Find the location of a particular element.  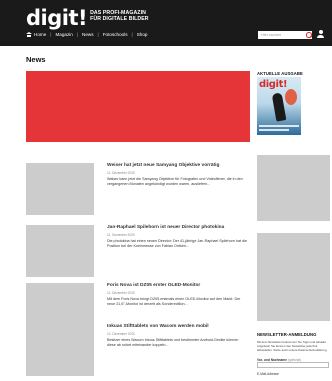

nav-item-news: News is located at coordinates (88, 34).